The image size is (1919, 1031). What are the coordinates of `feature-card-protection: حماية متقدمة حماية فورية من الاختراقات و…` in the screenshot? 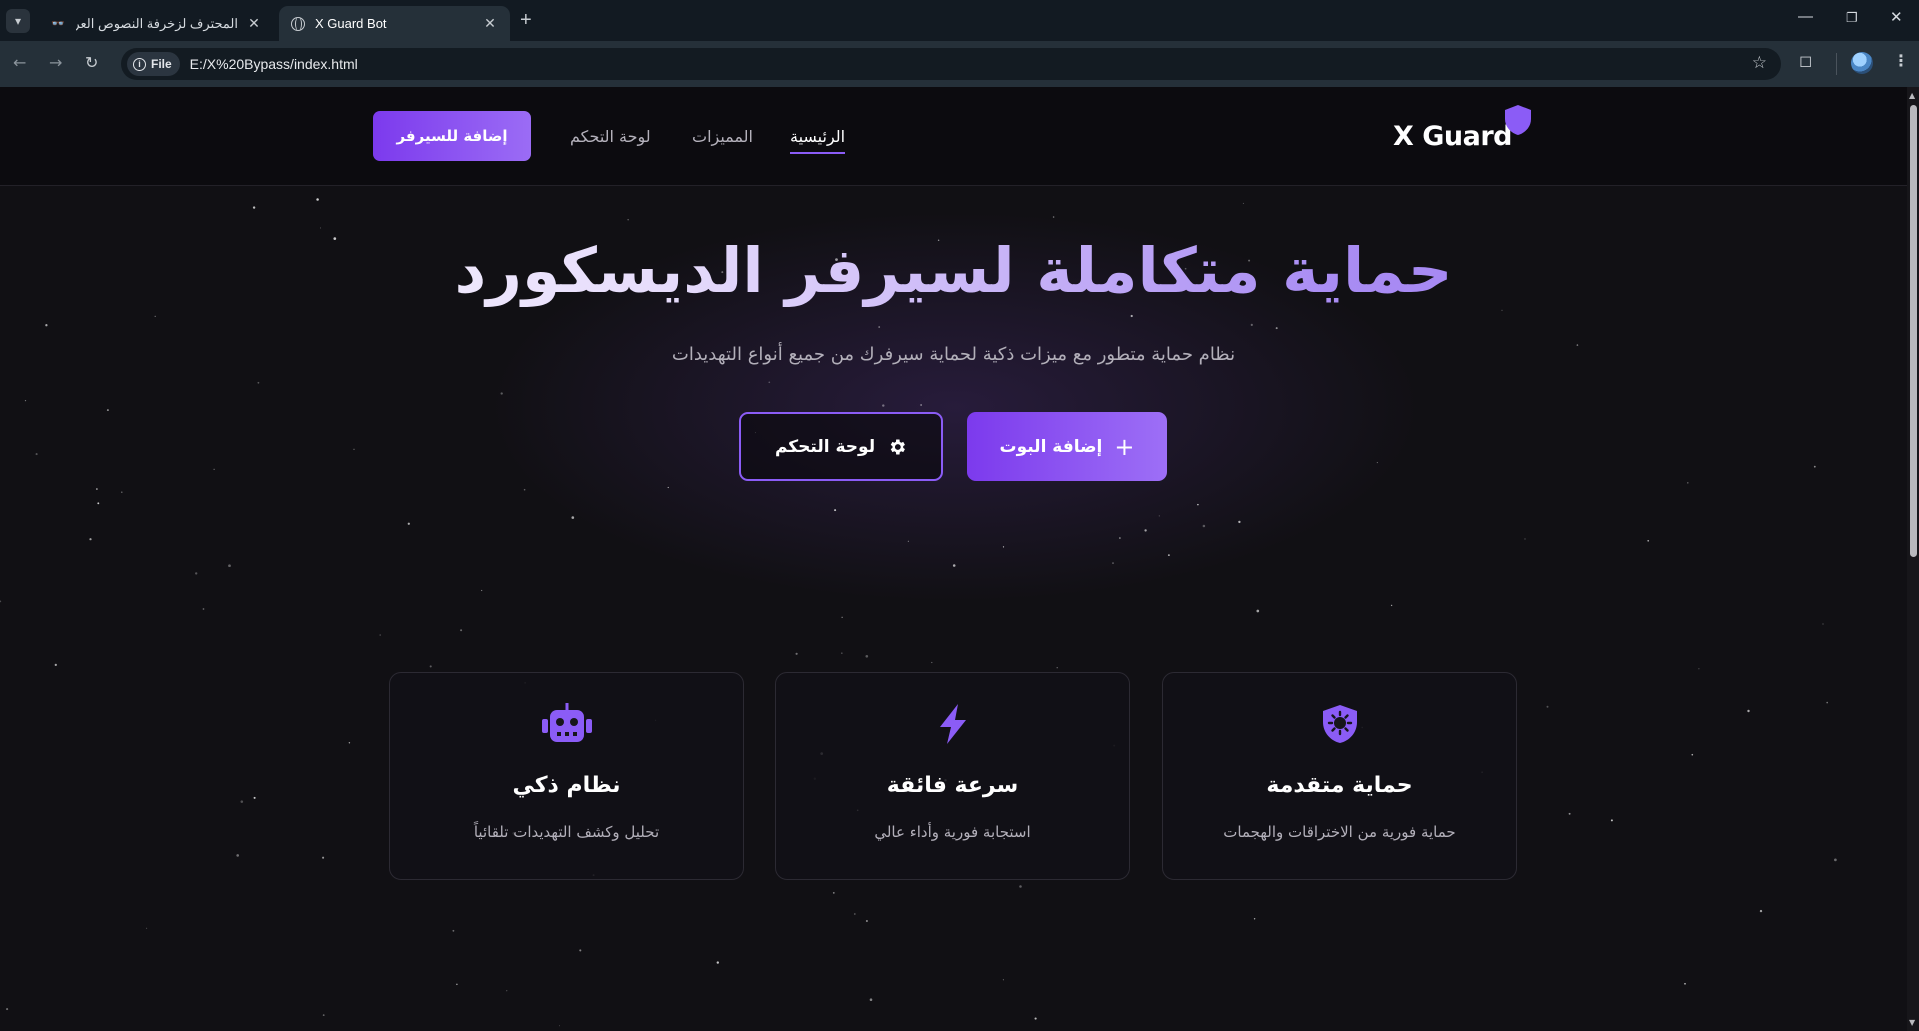 It's located at (1339, 776).